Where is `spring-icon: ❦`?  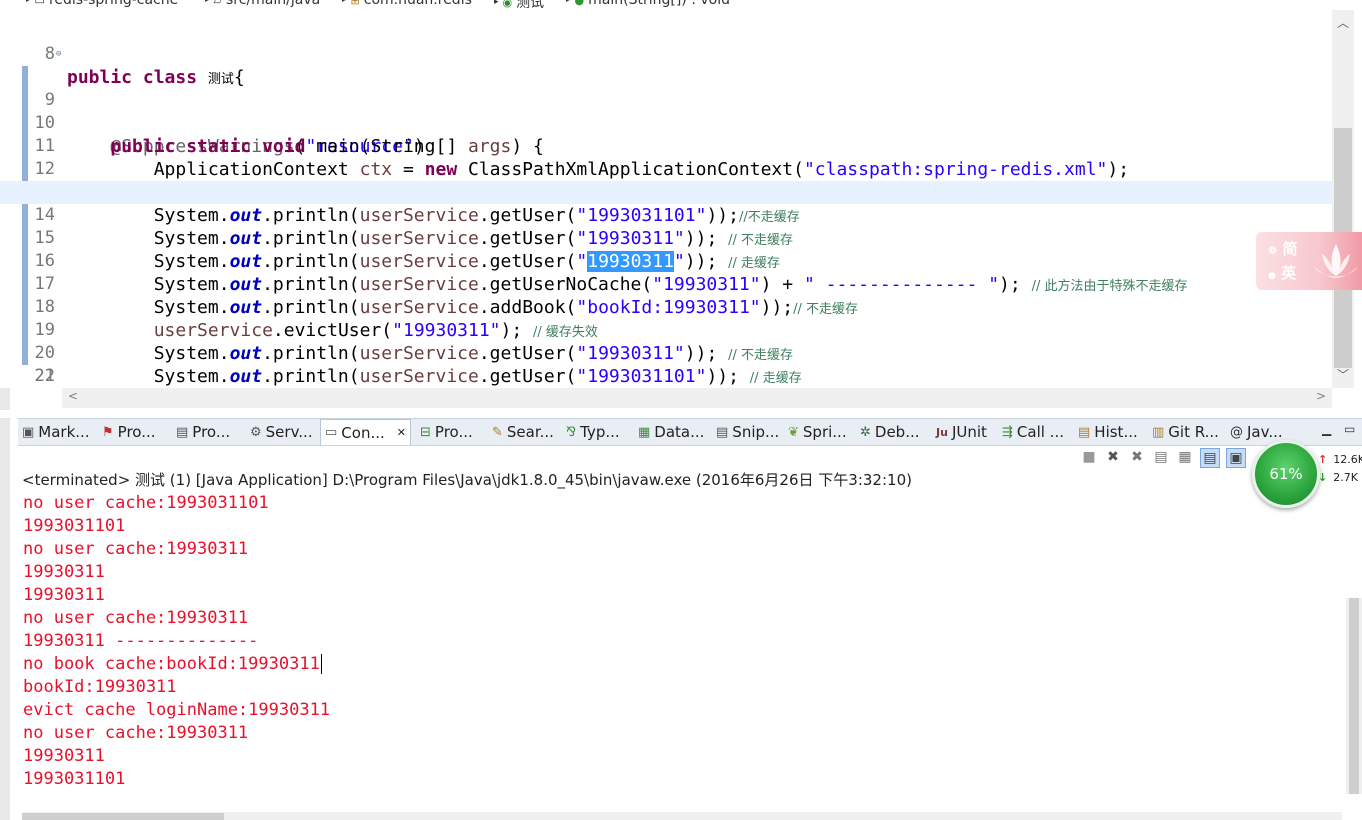
spring-icon: ❦ is located at coordinates (793, 432).